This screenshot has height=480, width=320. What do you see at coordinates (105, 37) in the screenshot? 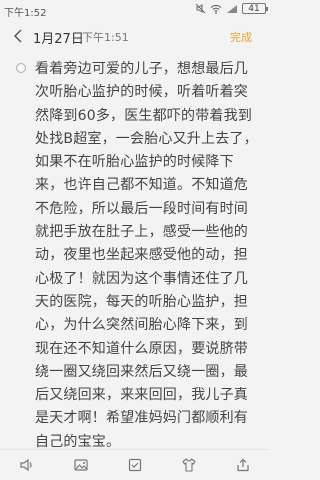
I see `note-time: 下午1:51` at bounding box center [105, 37].